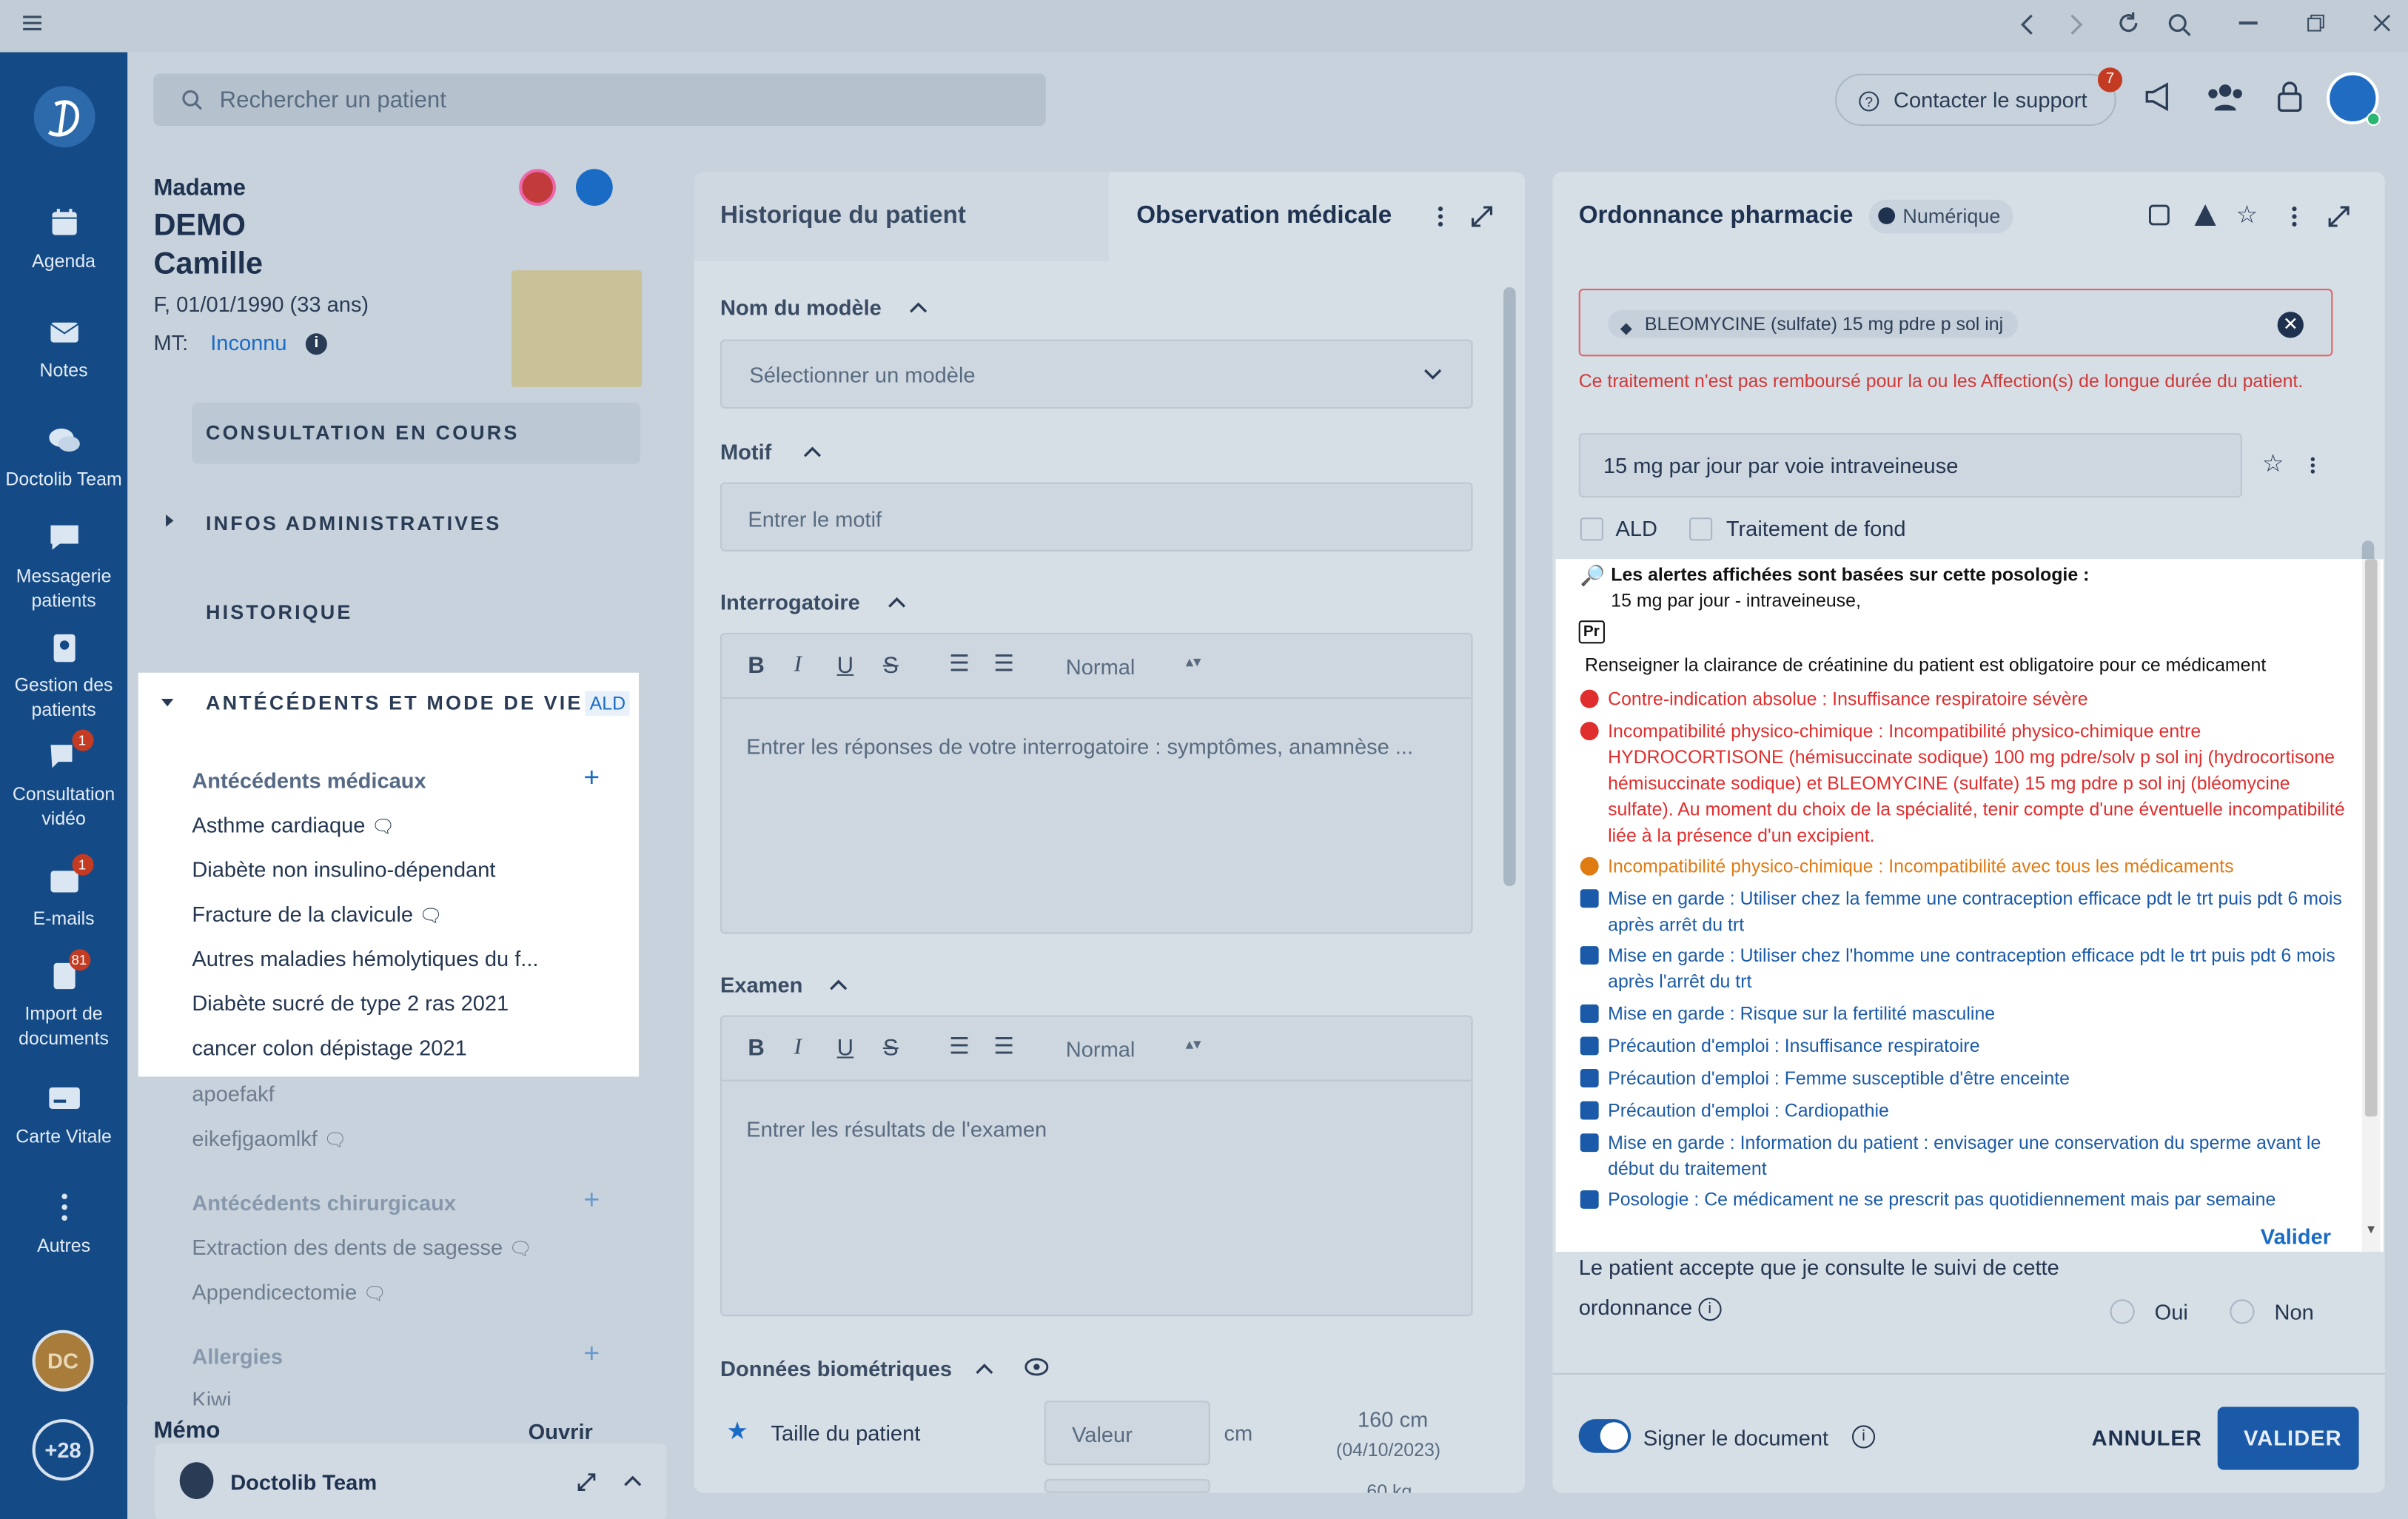 The image size is (2408, 1519). Describe the element at coordinates (63, 999) in the screenshot. I see `sidebar-item-import: 81 Import de documents` at that location.